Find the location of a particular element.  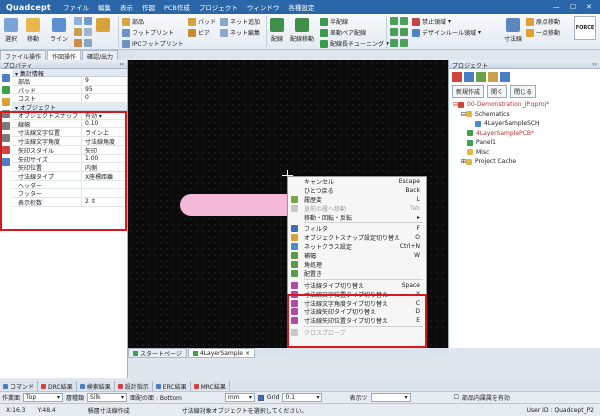

menu-file: ファイル is located at coordinates (76, 7).